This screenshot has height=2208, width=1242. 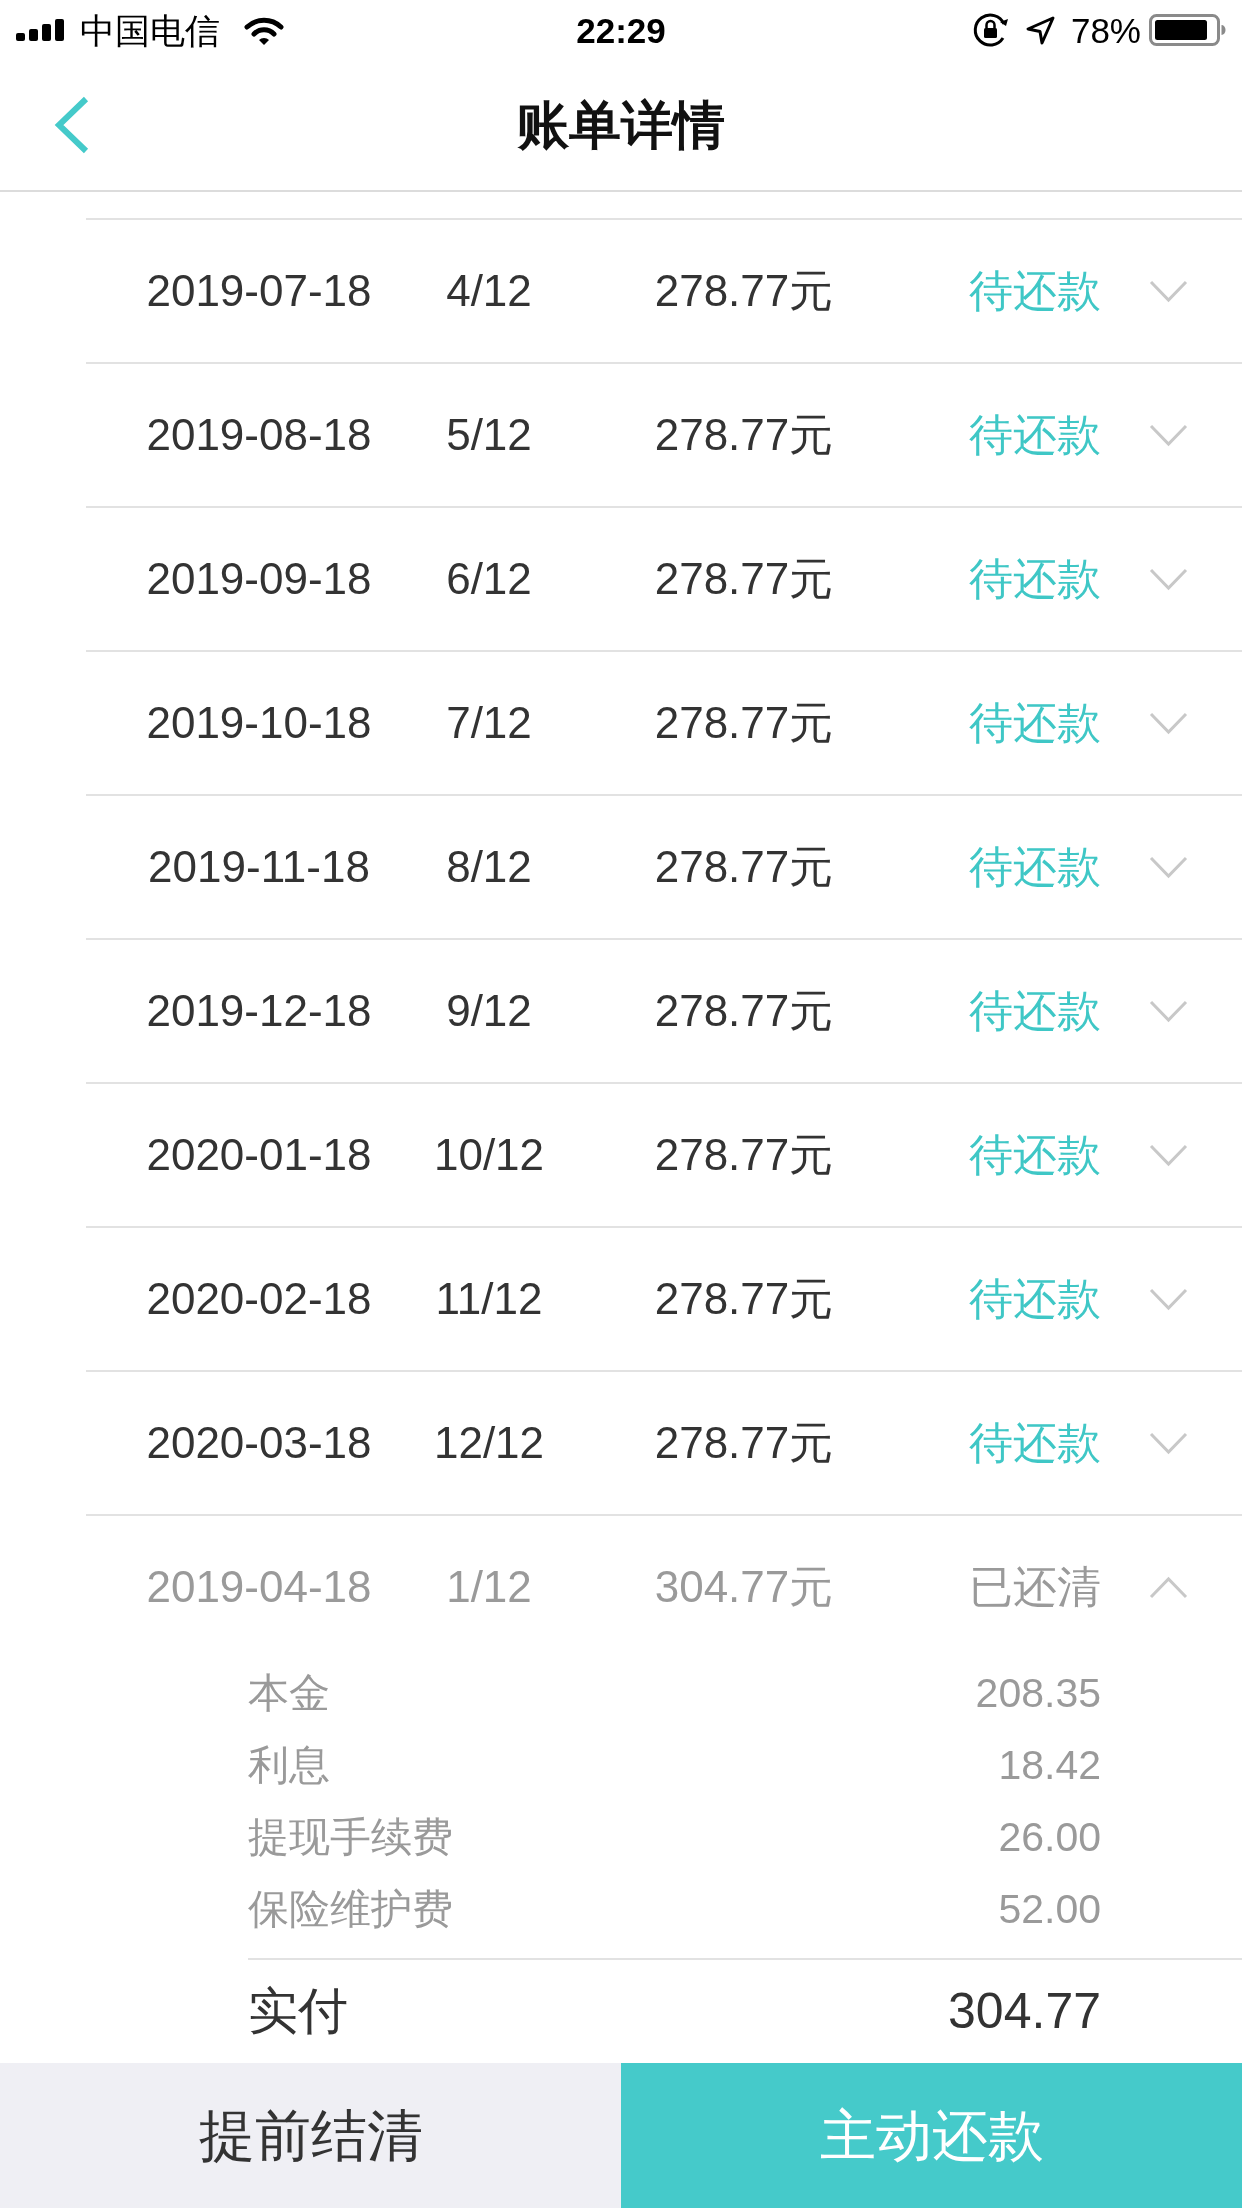 I want to click on fee-value: 52.00, so click(x=1049, y=1910).